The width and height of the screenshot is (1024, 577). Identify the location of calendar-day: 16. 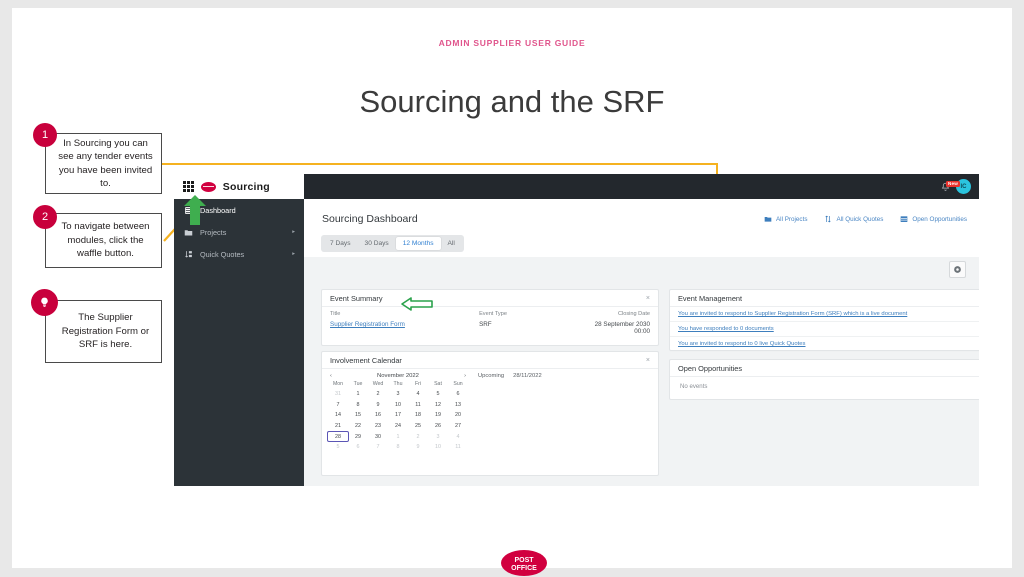
(378, 415).